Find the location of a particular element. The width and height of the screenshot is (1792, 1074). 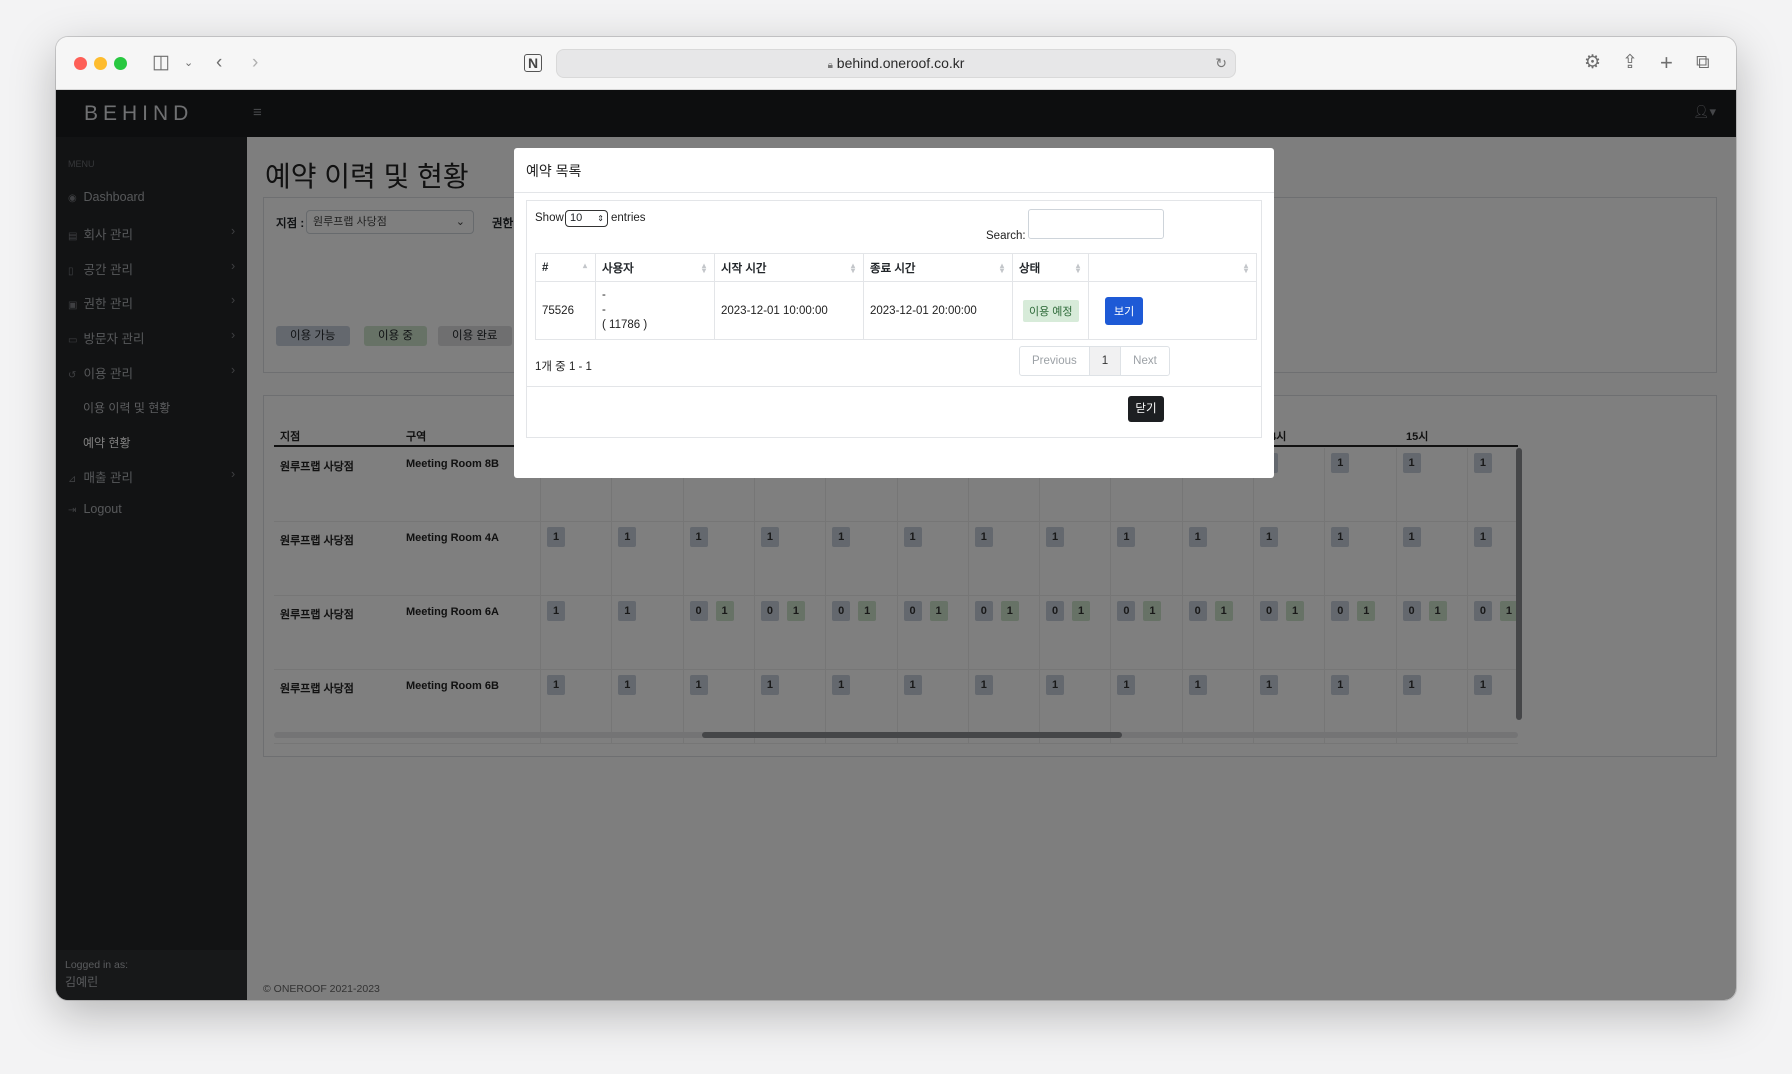

cell-status: 이용 예정 is located at coordinates (1050, 310).